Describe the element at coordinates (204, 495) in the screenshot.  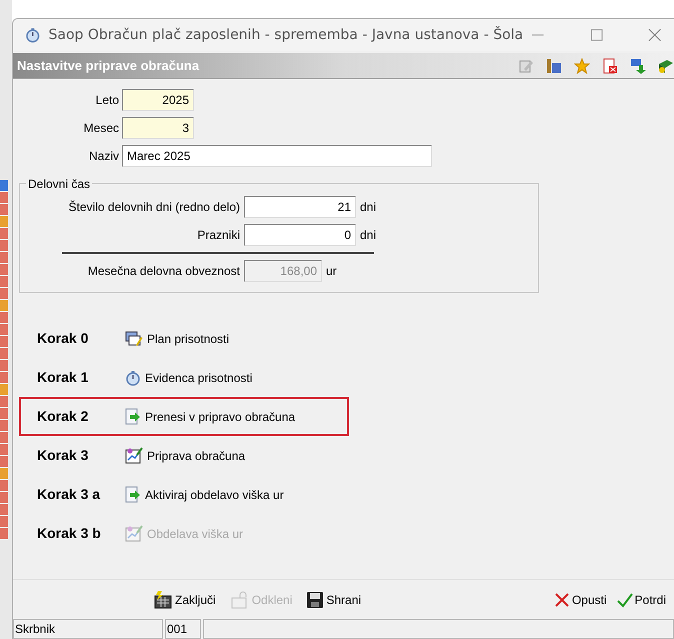
I see `step-link: Aktiviraj obdelavo viška ur` at that location.